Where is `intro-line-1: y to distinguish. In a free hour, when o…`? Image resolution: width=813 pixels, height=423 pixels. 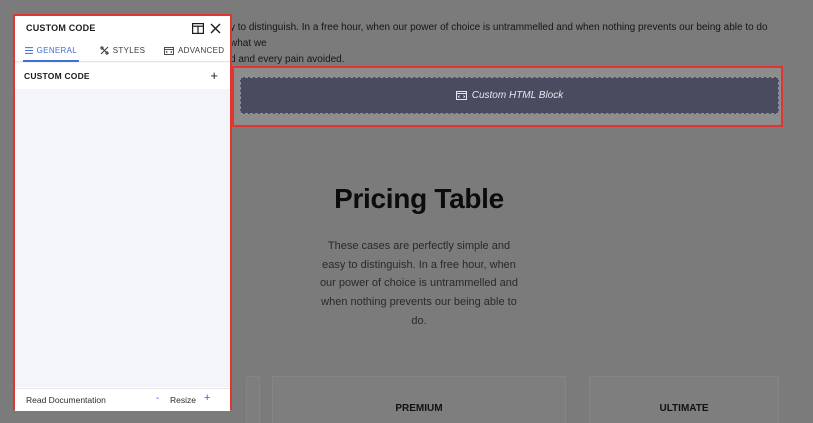
intro-line-1: y to distinguish. In a free hour, when o… is located at coordinates (499, 35).